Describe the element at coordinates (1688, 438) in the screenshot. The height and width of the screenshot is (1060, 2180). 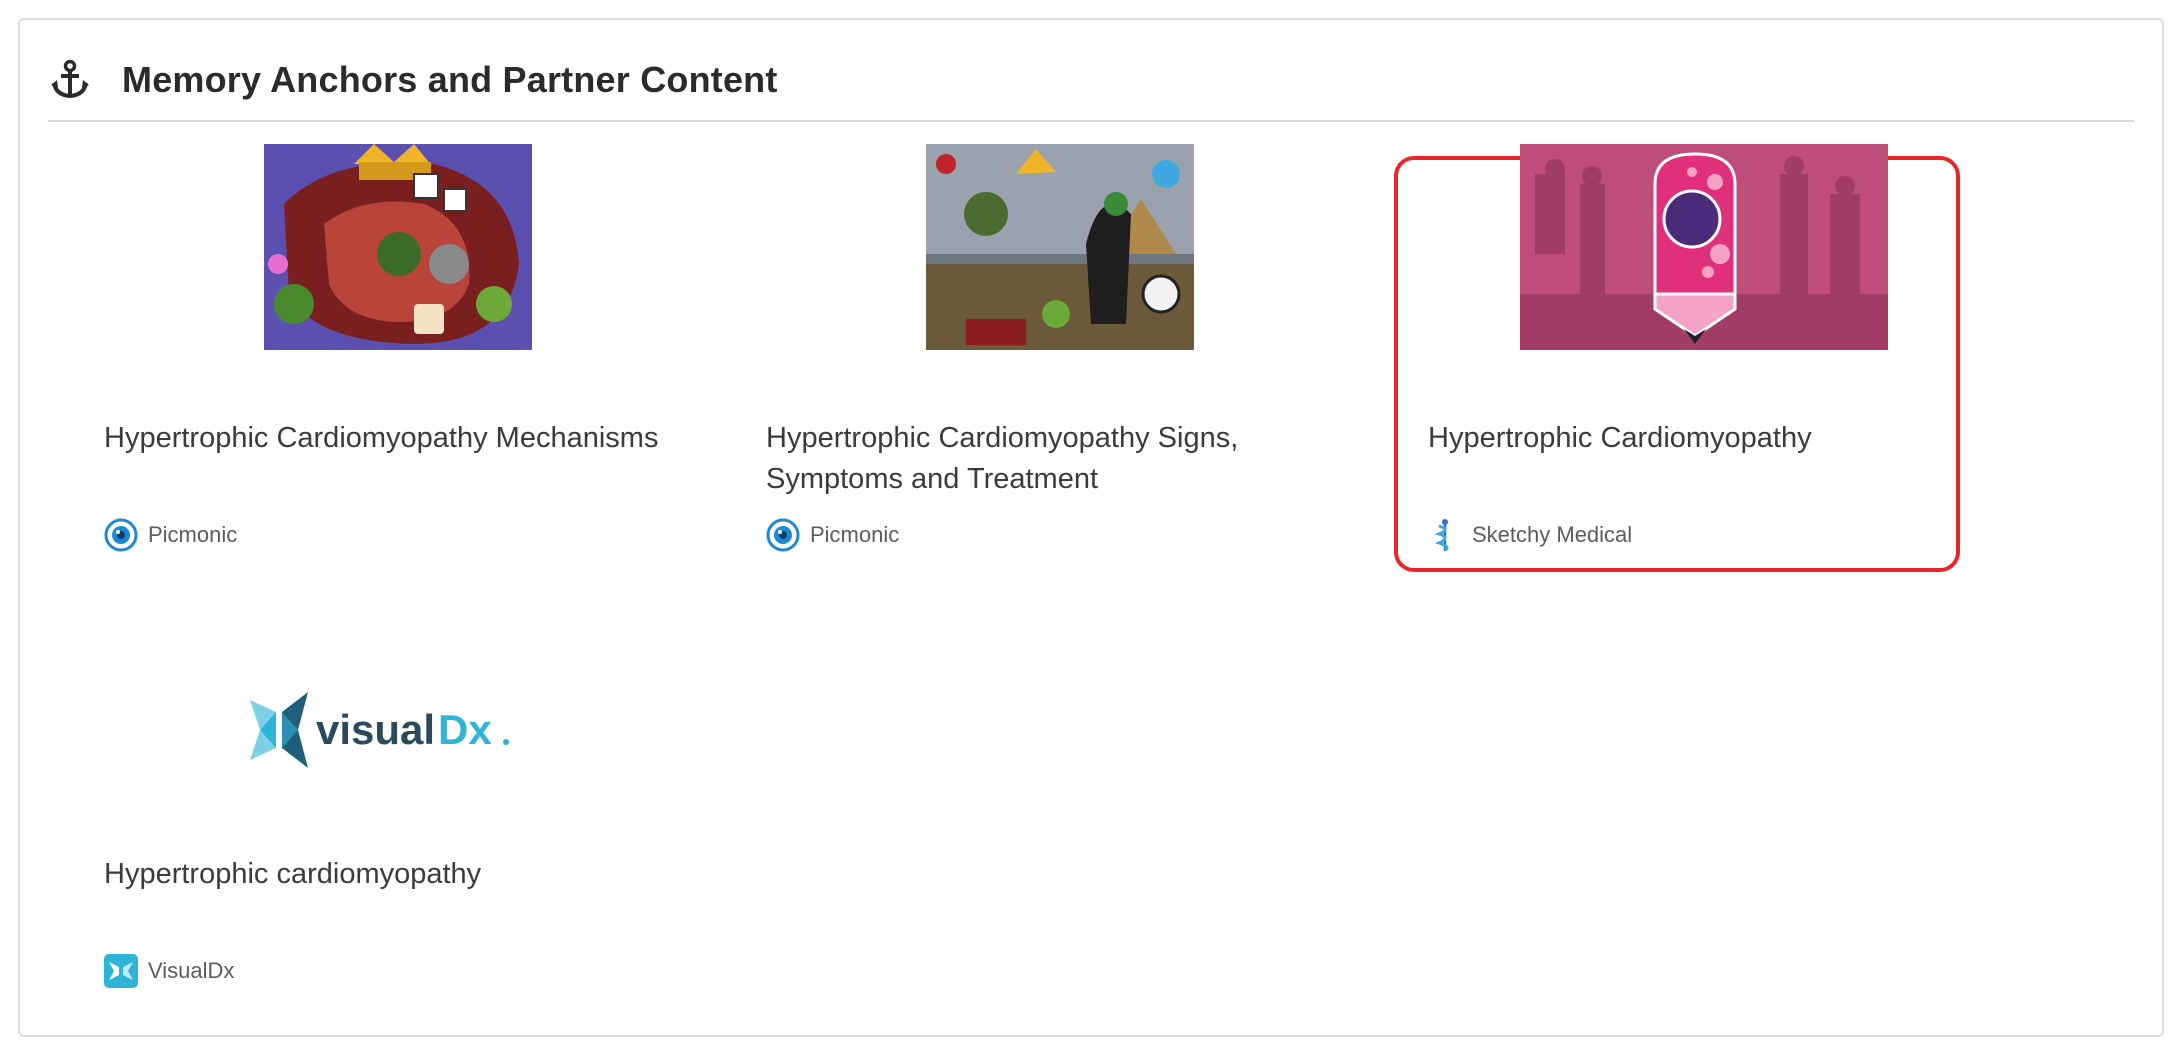
I see `card-title: Hypertrophic Cardiomyopathy` at that location.